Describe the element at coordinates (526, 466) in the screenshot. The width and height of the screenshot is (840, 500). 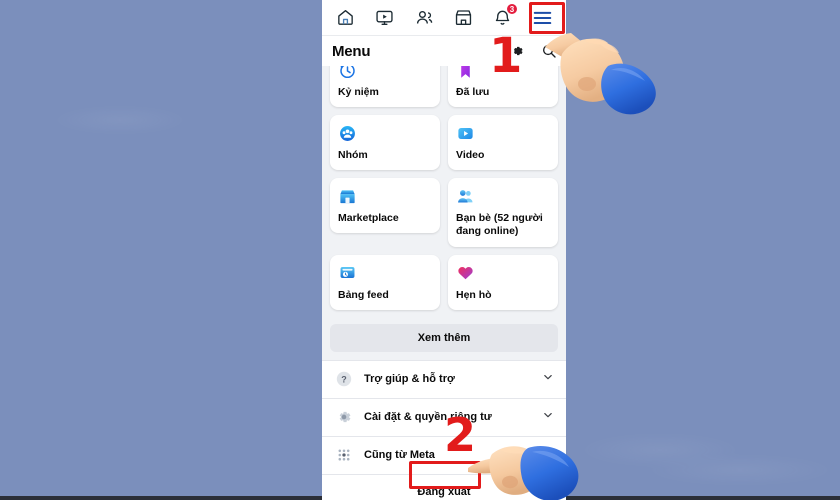
I see `pointing-hand-cursor-bottom` at that location.